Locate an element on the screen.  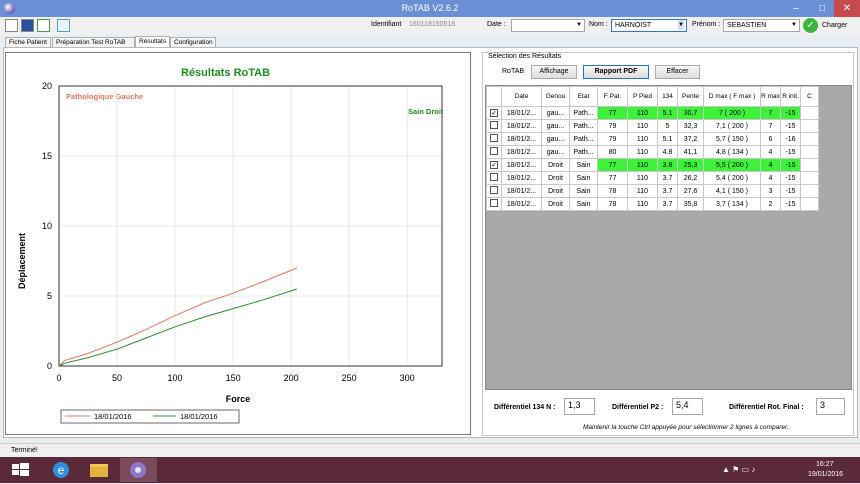
cell-dmax: 3,7 ( 134 ) is located at coordinates (732, 204).